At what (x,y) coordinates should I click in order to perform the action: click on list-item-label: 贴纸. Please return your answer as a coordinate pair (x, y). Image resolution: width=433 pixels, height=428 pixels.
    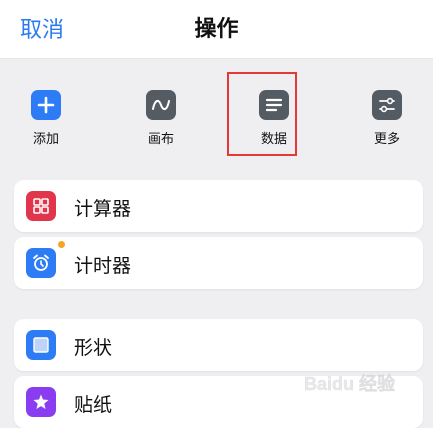
    Looking at the image, I should click on (93, 405).